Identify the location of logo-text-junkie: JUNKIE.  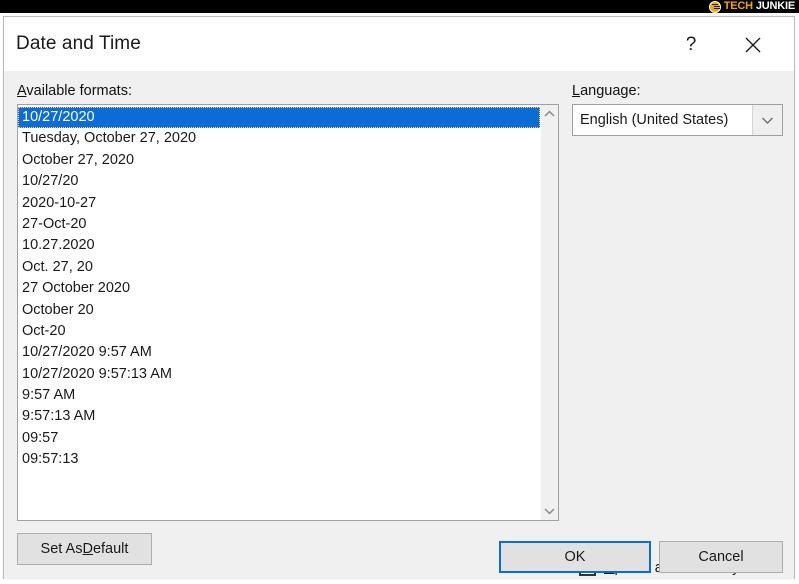
(775, 6).